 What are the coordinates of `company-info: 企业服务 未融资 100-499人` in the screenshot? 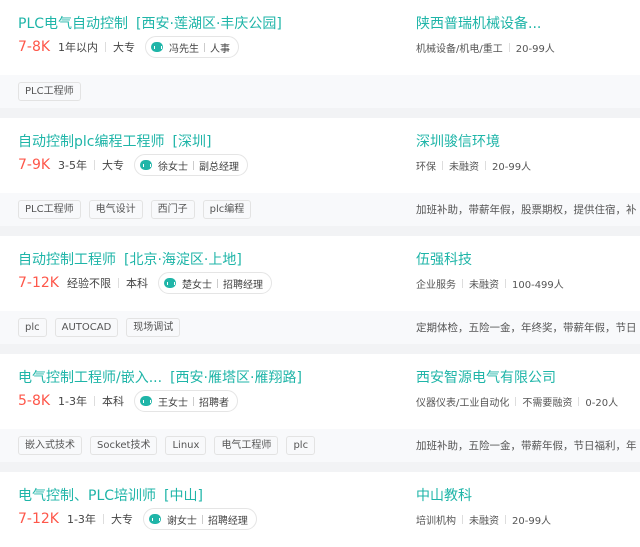 It's located at (490, 283).